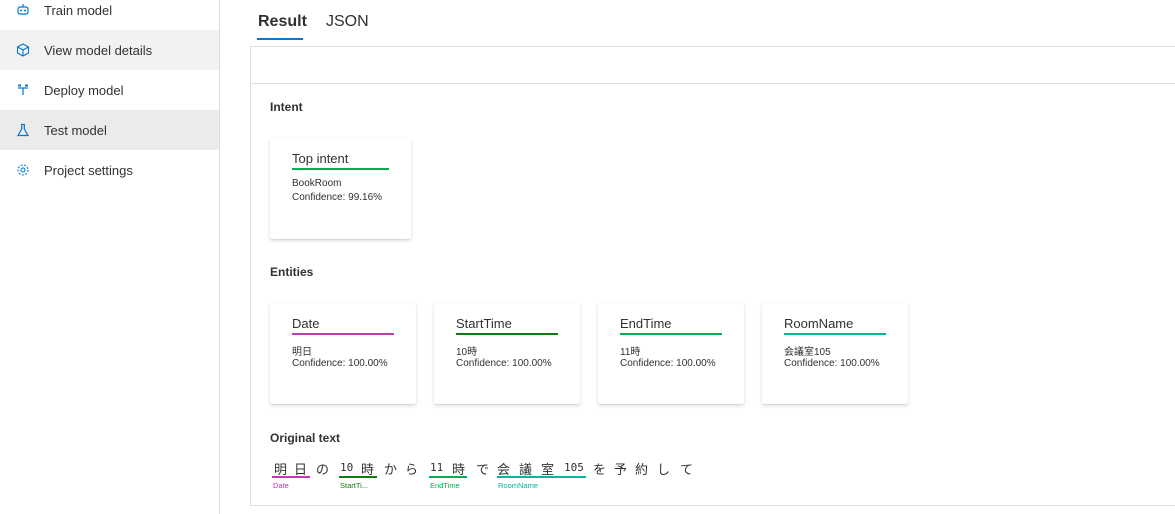 The width and height of the screenshot is (1175, 514). Describe the element at coordinates (302, 352) in the screenshot. I see `entity-value: 明日` at that location.